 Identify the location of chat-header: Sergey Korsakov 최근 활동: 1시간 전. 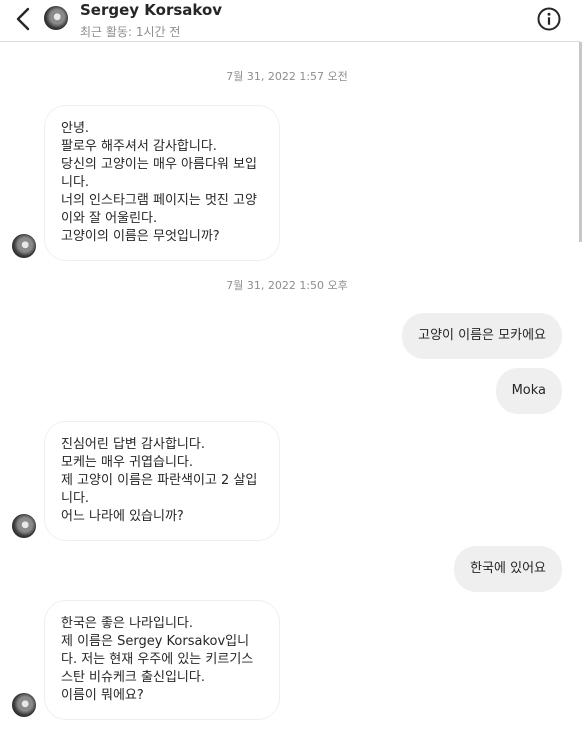
(290, 21).